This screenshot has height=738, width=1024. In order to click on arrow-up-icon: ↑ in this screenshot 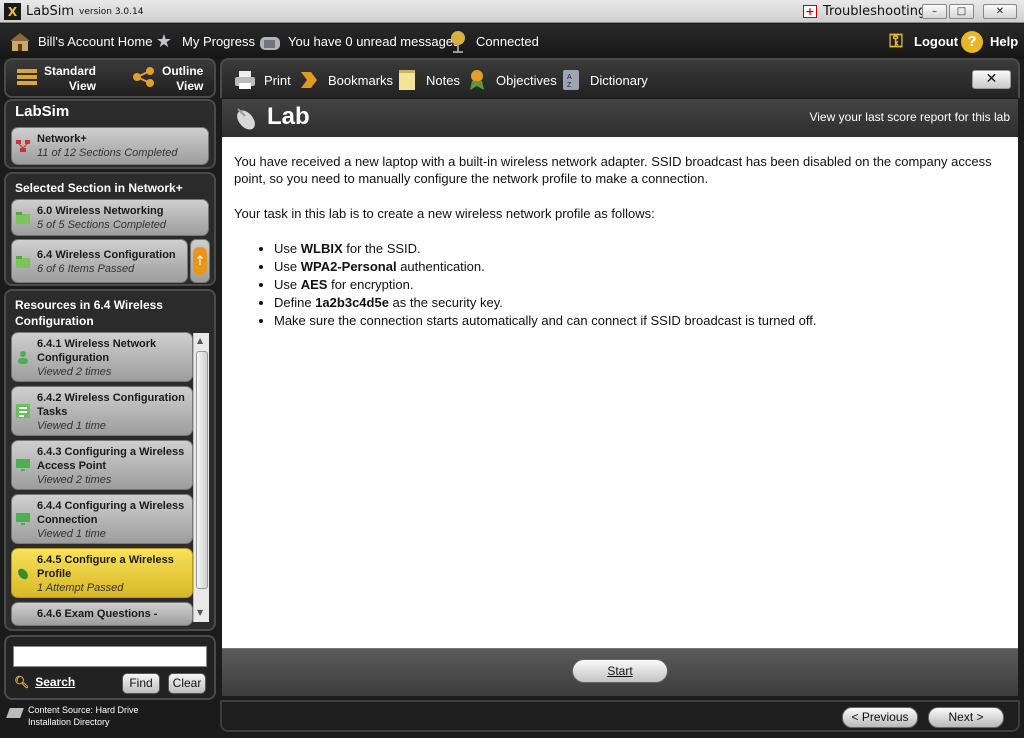, I will do `click(200, 261)`.